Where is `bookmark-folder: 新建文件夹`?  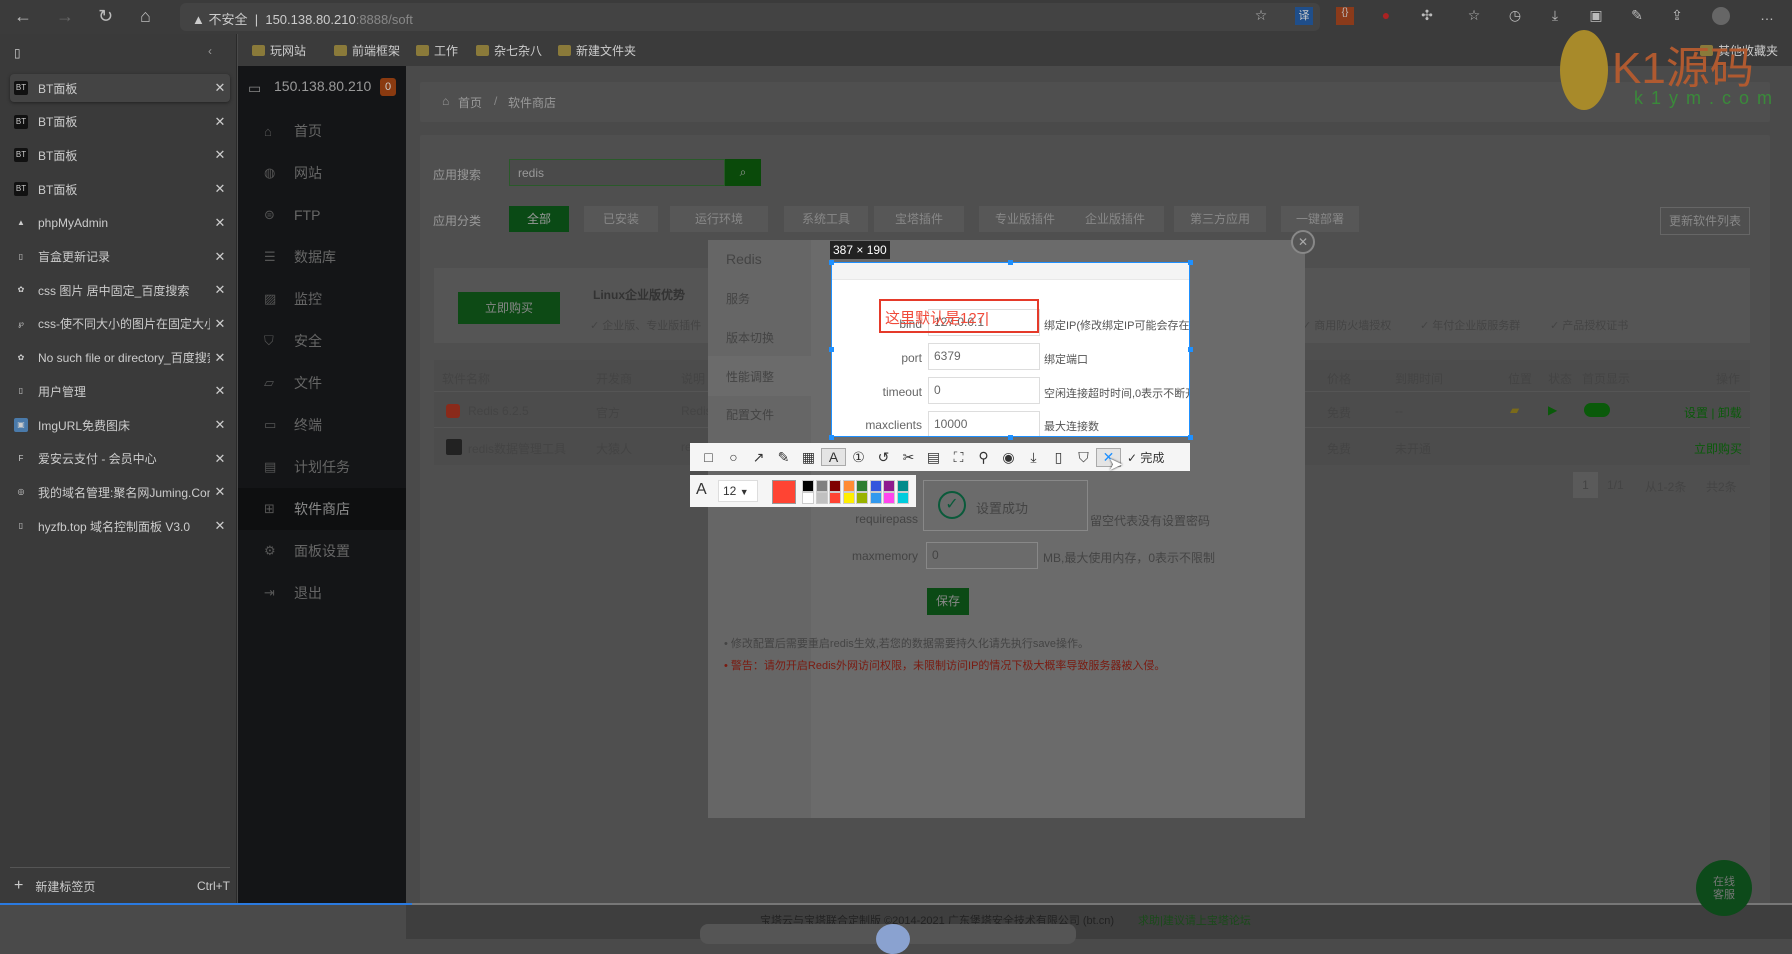
bookmark-folder: 新建文件夹 is located at coordinates (597, 50).